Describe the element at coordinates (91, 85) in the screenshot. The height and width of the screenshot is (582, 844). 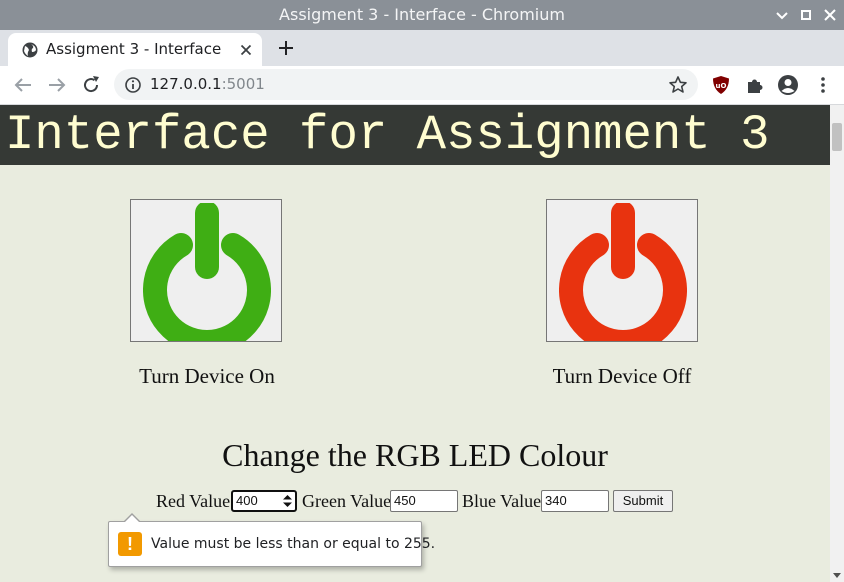
I see `reload-icon` at that location.